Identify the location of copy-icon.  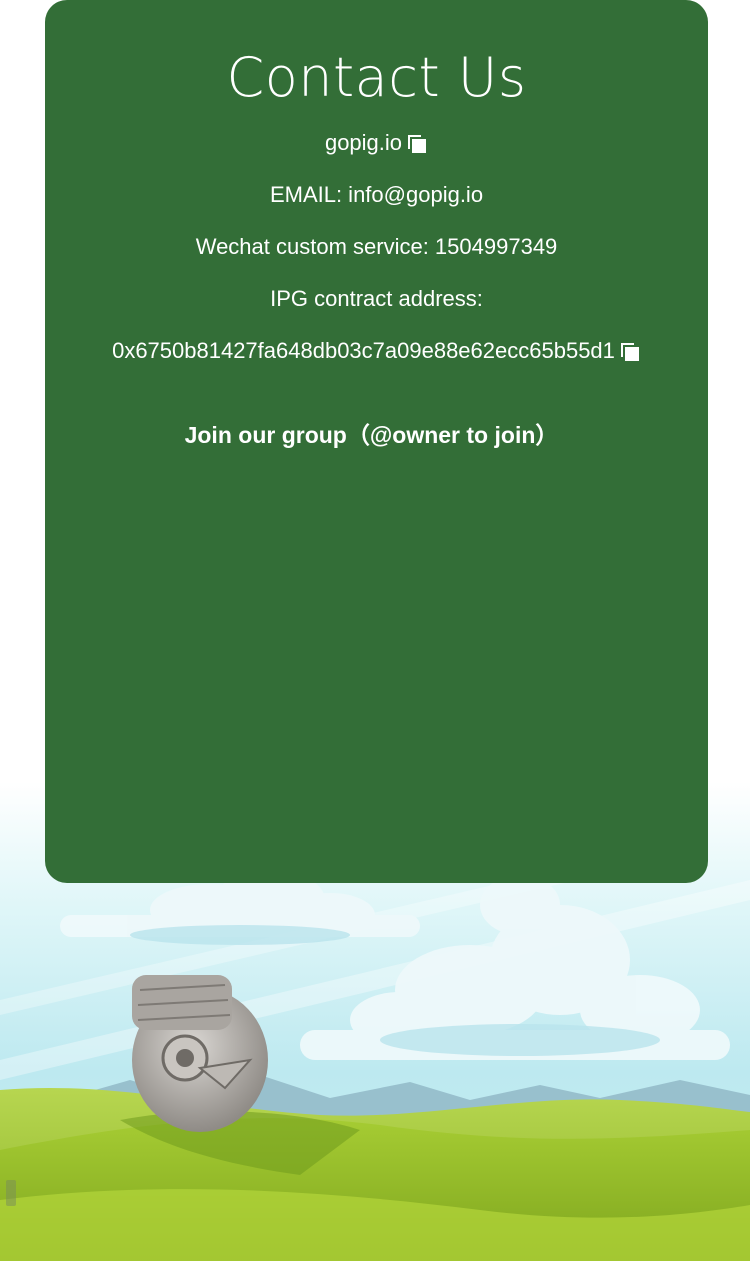
(418, 144).